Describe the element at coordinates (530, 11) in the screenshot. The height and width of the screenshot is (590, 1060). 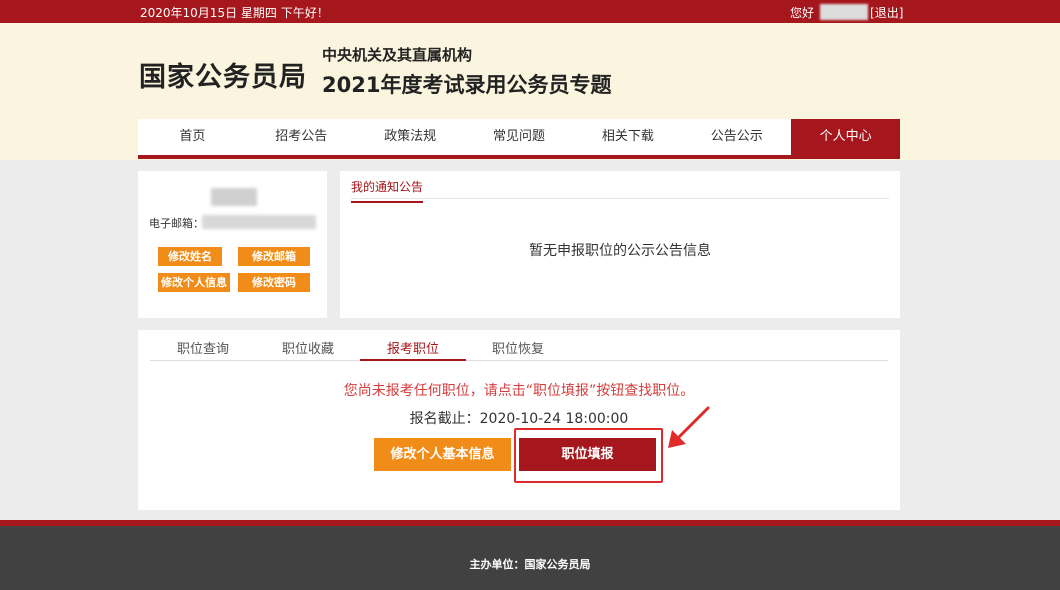
I see `top-bar: 2020年10月15日 星期四 下午好！ 您好 [退出]` at that location.